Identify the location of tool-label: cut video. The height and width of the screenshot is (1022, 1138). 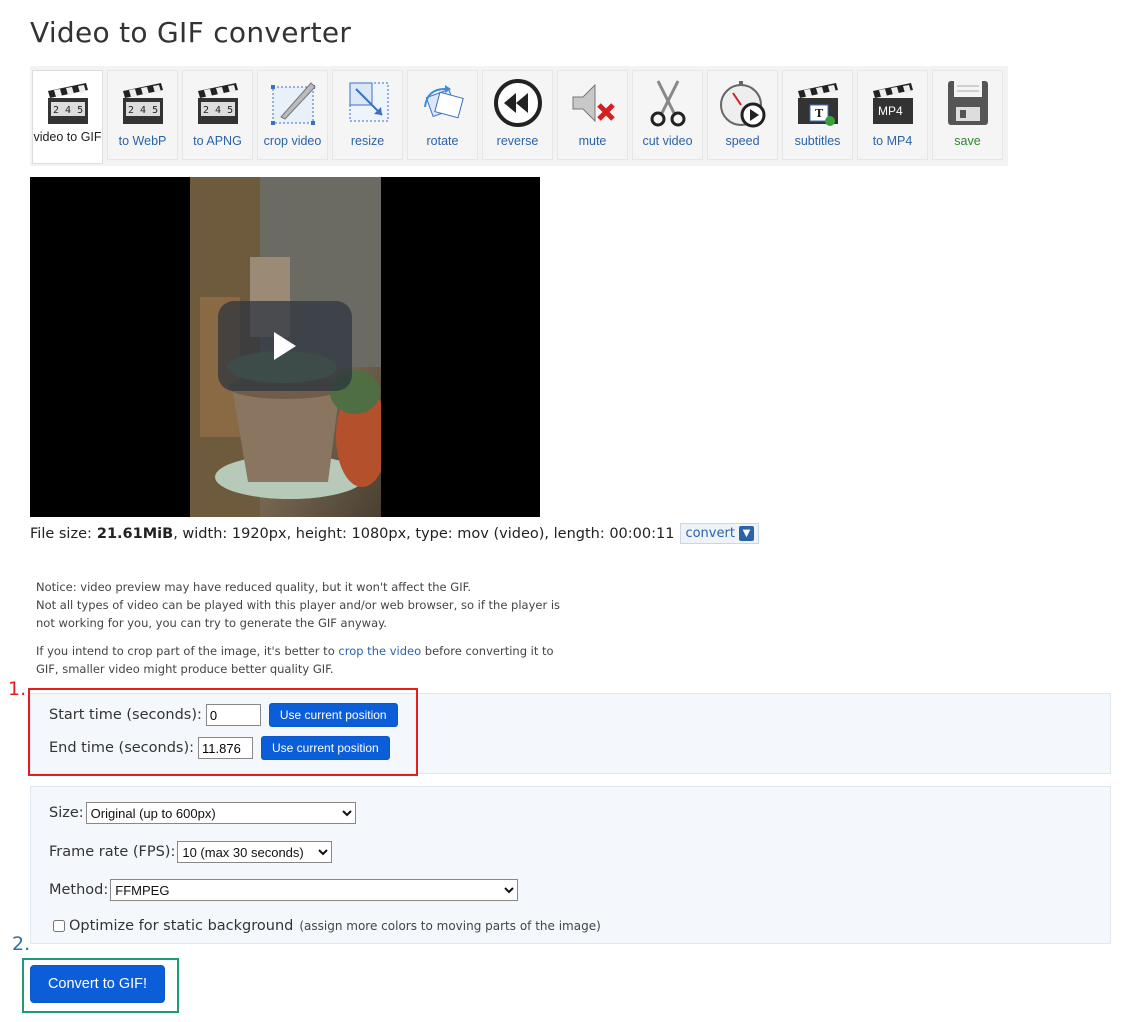
(667, 141).